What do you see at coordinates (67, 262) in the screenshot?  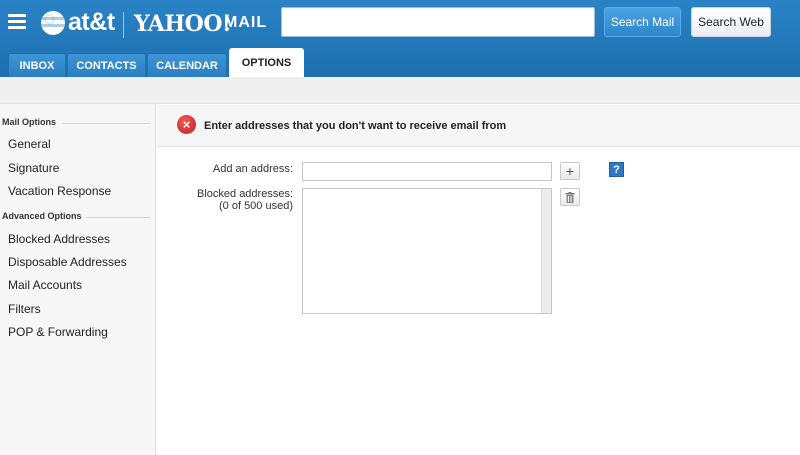 I see `sidebar-item-disposable-addresses: Disposable Addresses` at bounding box center [67, 262].